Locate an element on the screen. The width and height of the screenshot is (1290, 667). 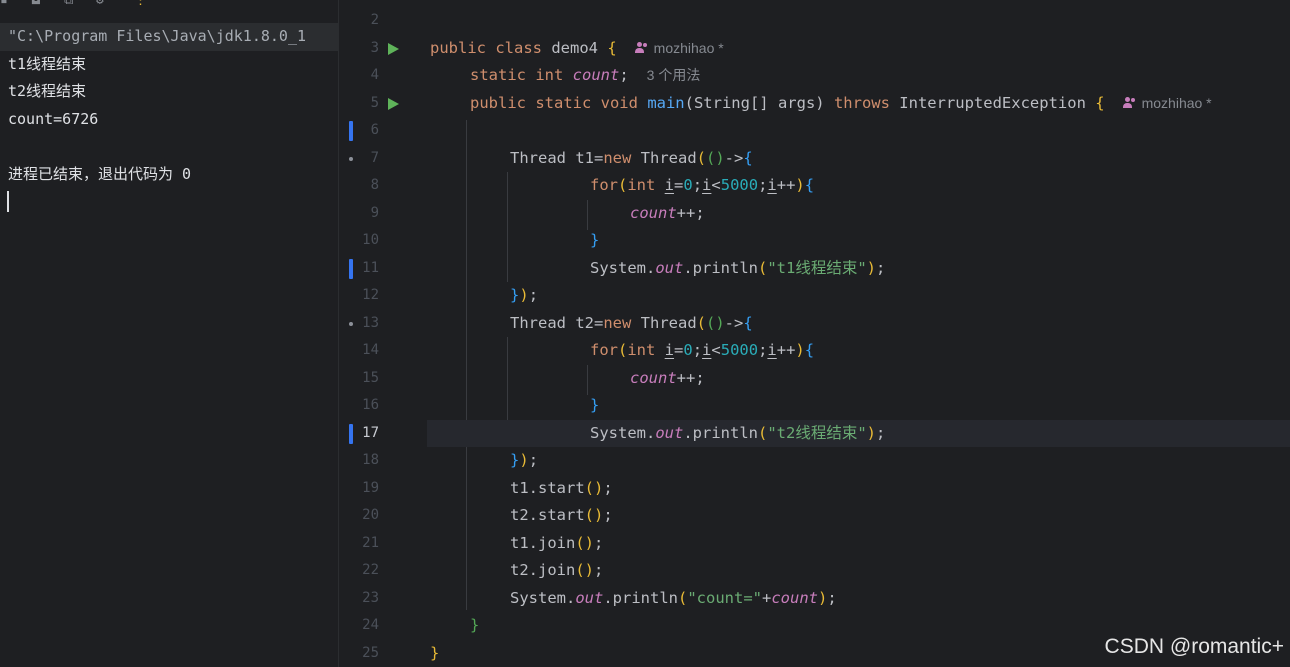
line-number: 5 is located at coordinates (374, 102).